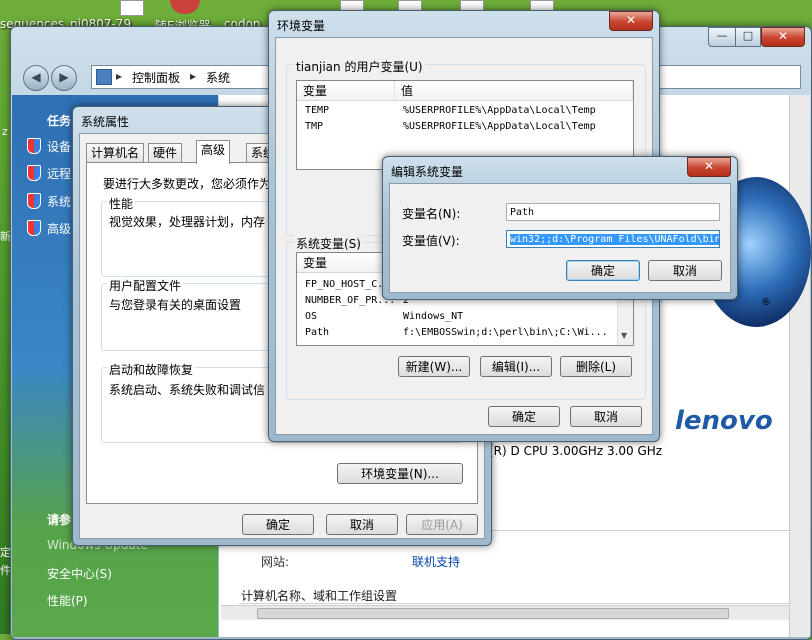 Image resolution: width=812 pixels, height=640 pixels. I want to click on minimize-icon: —, so click(722, 37).